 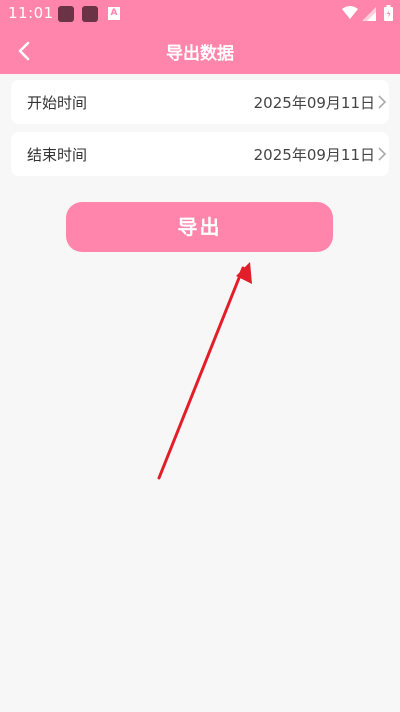 I want to click on signal-icon, so click(x=369, y=14).